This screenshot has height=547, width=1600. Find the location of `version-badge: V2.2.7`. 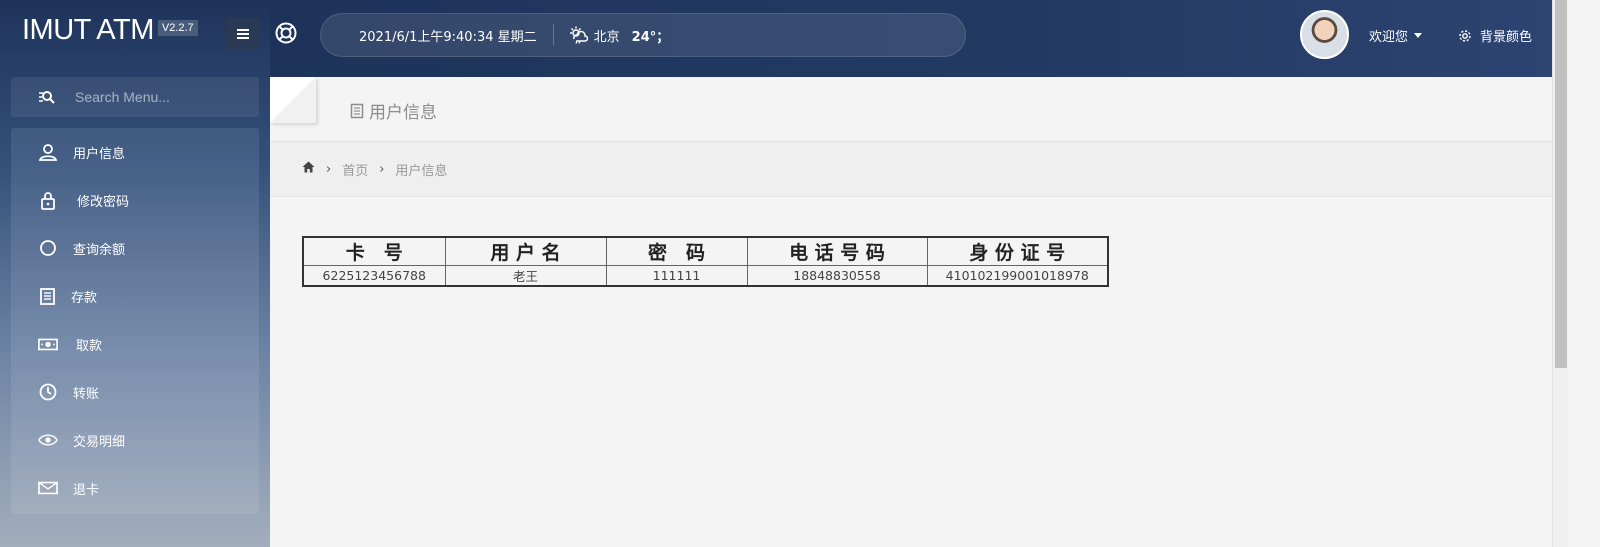

version-badge: V2.2.7 is located at coordinates (177, 28).